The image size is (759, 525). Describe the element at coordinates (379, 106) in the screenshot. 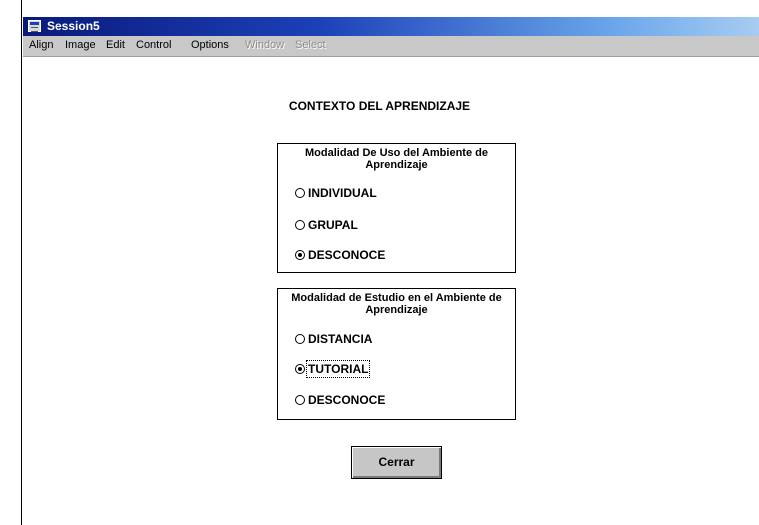

I see `page-heading: CONTEXTO DEL APRENDIZAJE` at that location.